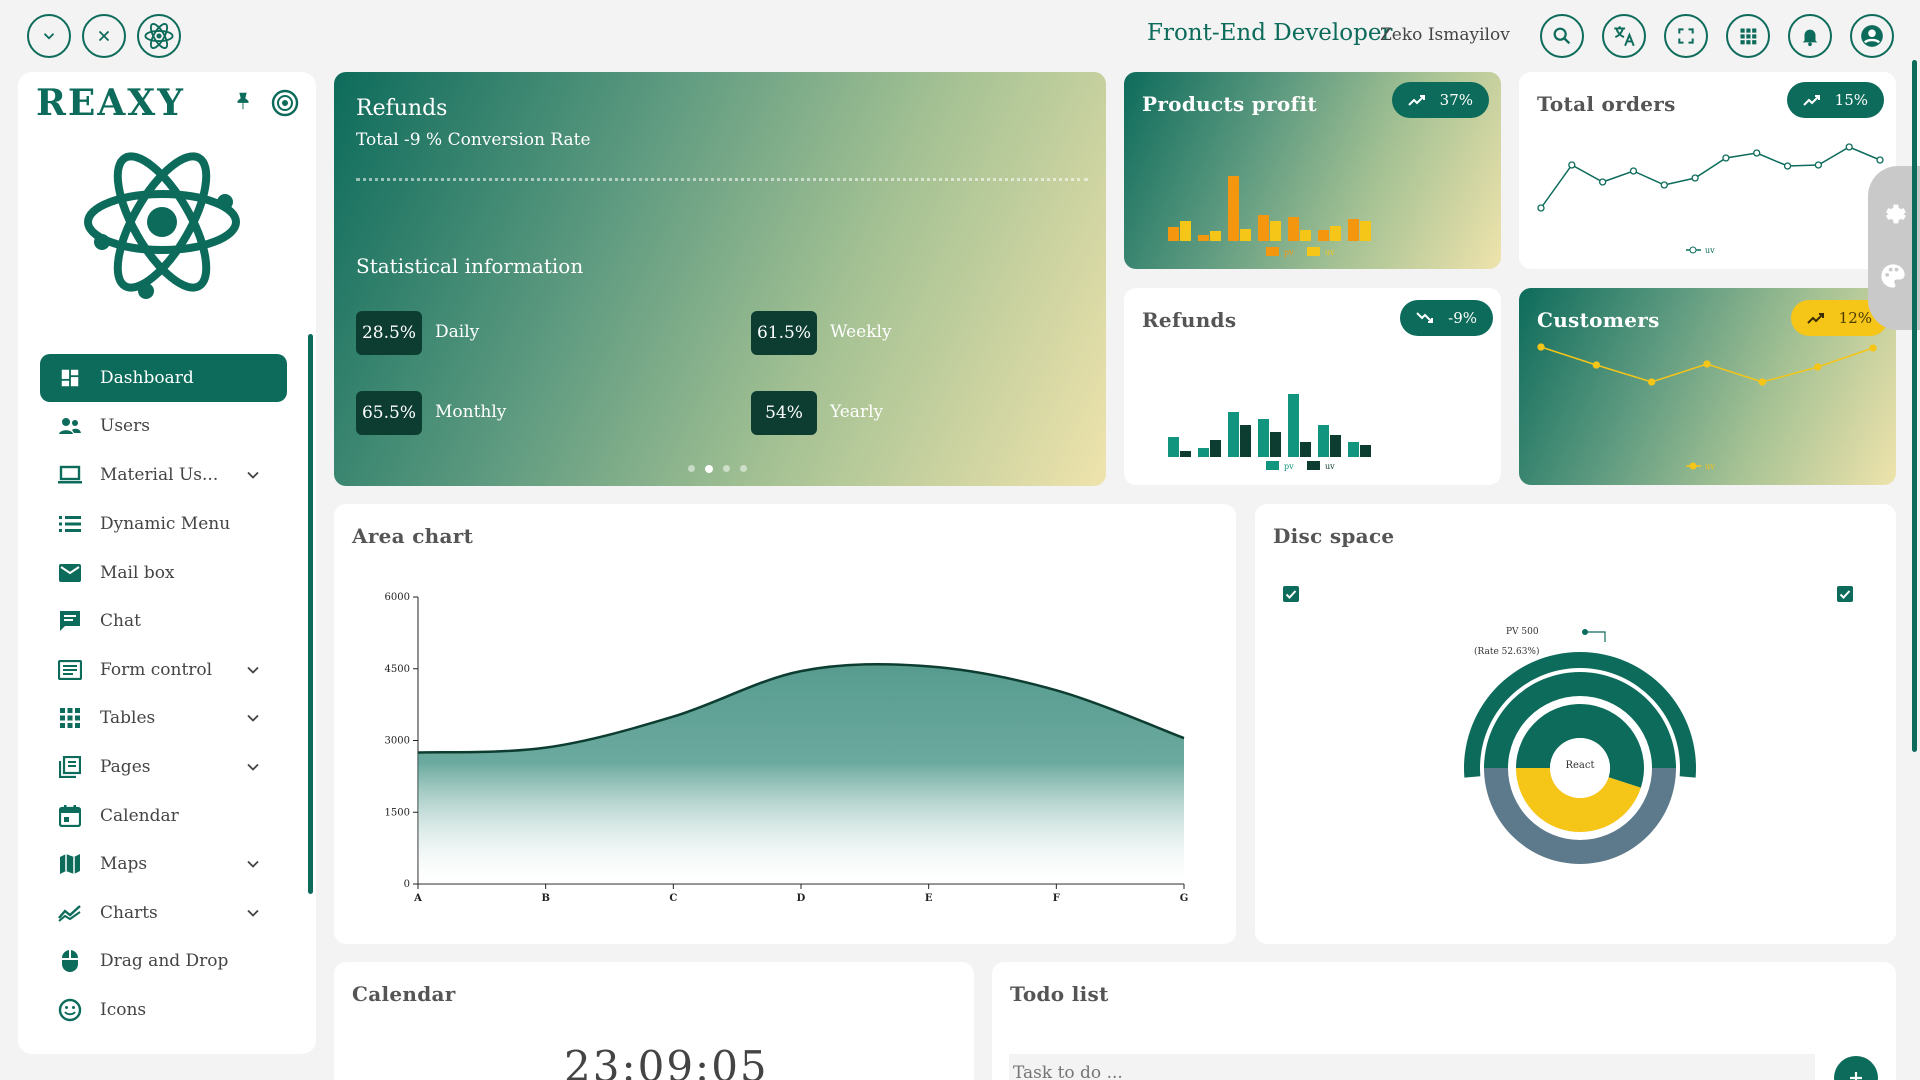 The image size is (1920, 1080). Describe the element at coordinates (123, 1010) in the screenshot. I see `sidebar-item-label: Icons` at that location.